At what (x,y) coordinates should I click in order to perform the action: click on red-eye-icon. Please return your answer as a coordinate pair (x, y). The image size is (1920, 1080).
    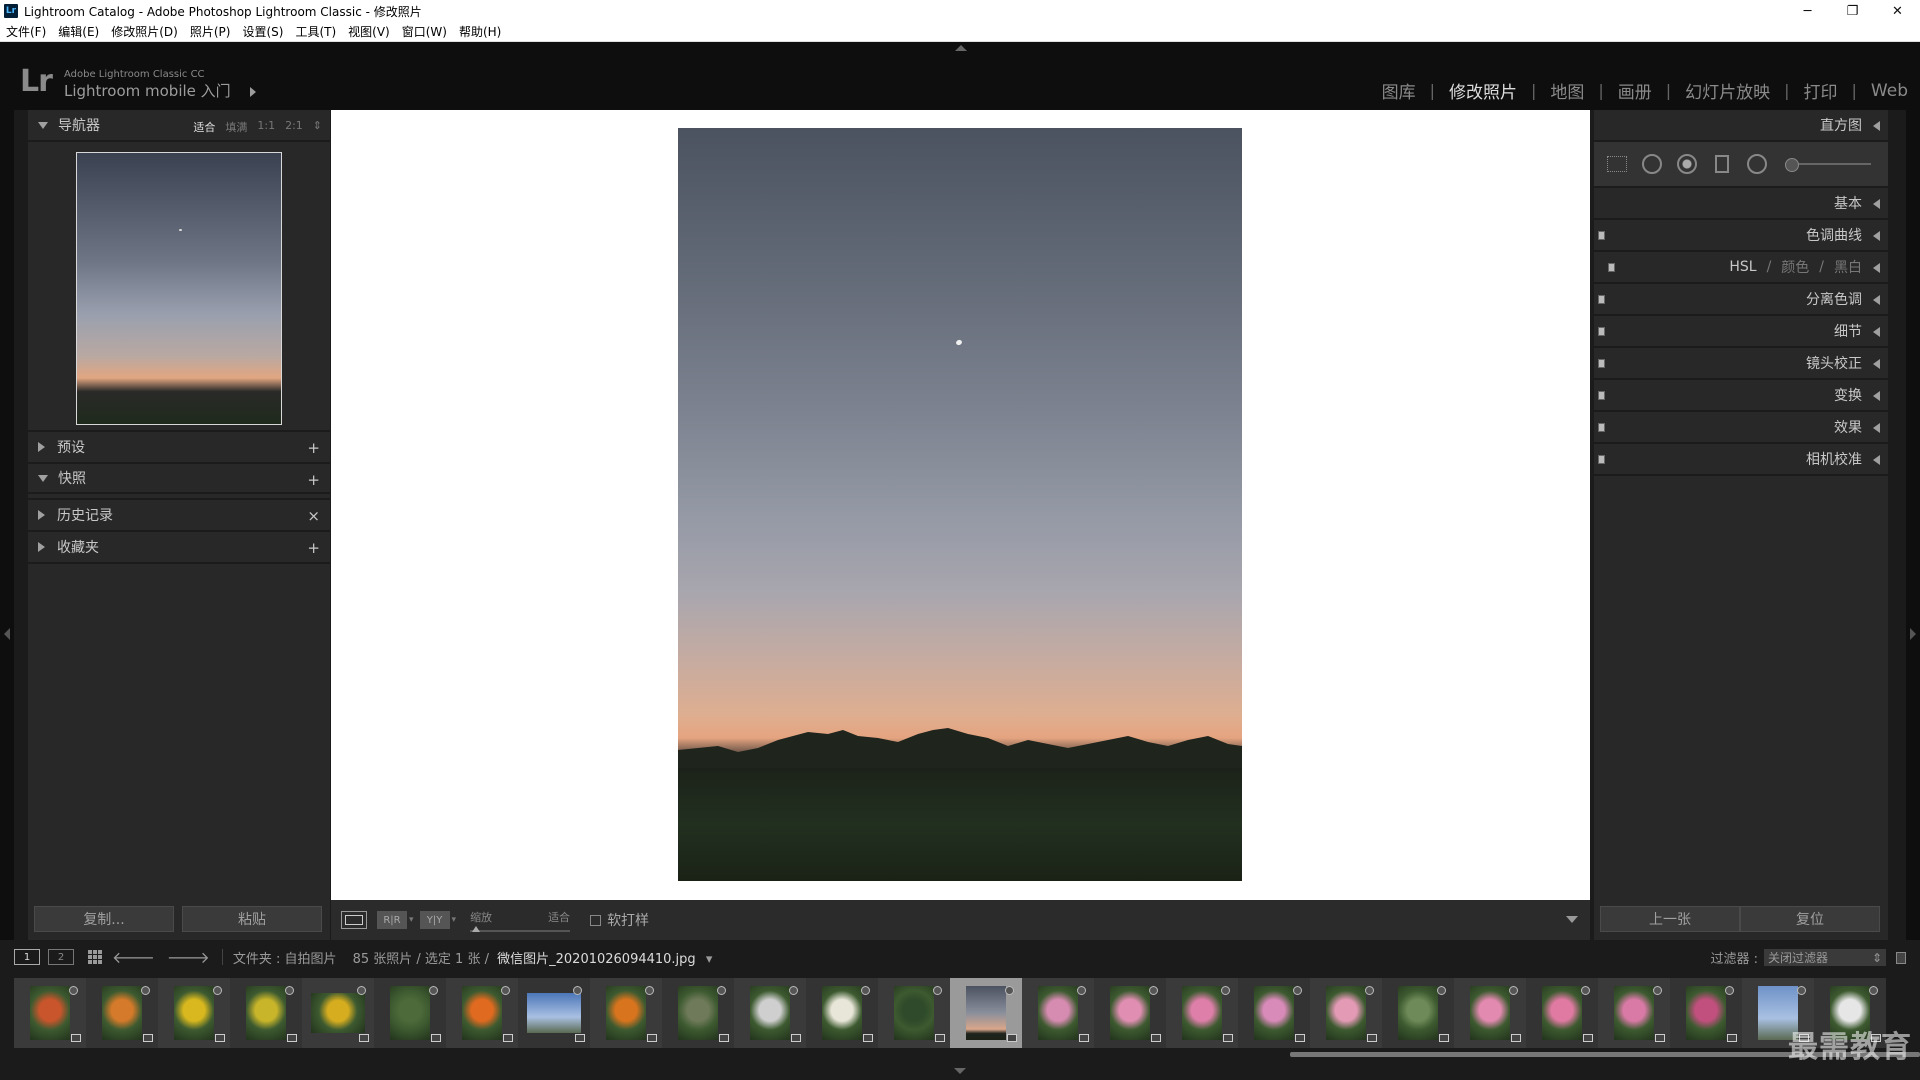
    Looking at the image, I should click on (1687, 164).